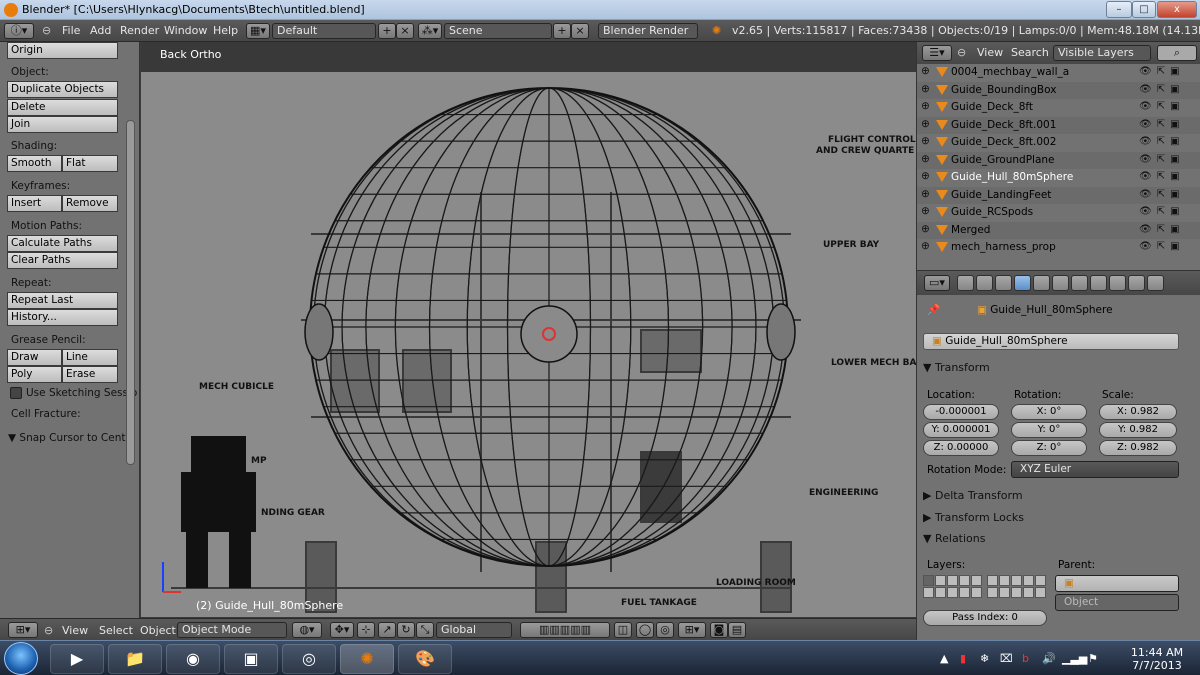 The width and height of the screenshot is (1200, 675). Describe the element at coordinates (961, 448) in the screenshot. I see `location-z-field: Z: 0.00000` at that location.